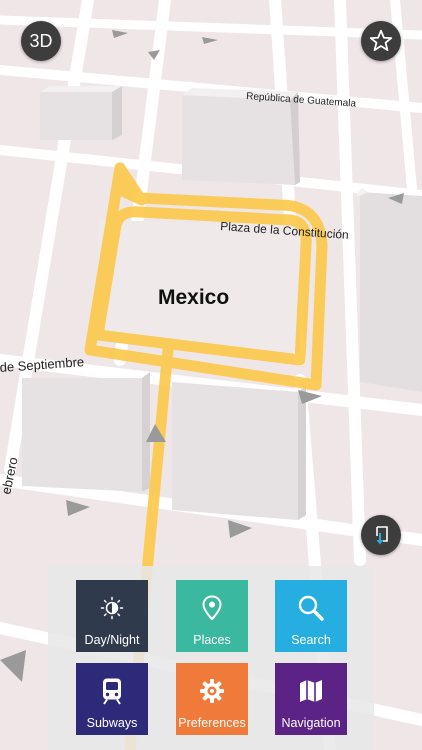 The height and width of the screenshot is (750, 422). I want to click on search-label: Search, so click(311, 640).